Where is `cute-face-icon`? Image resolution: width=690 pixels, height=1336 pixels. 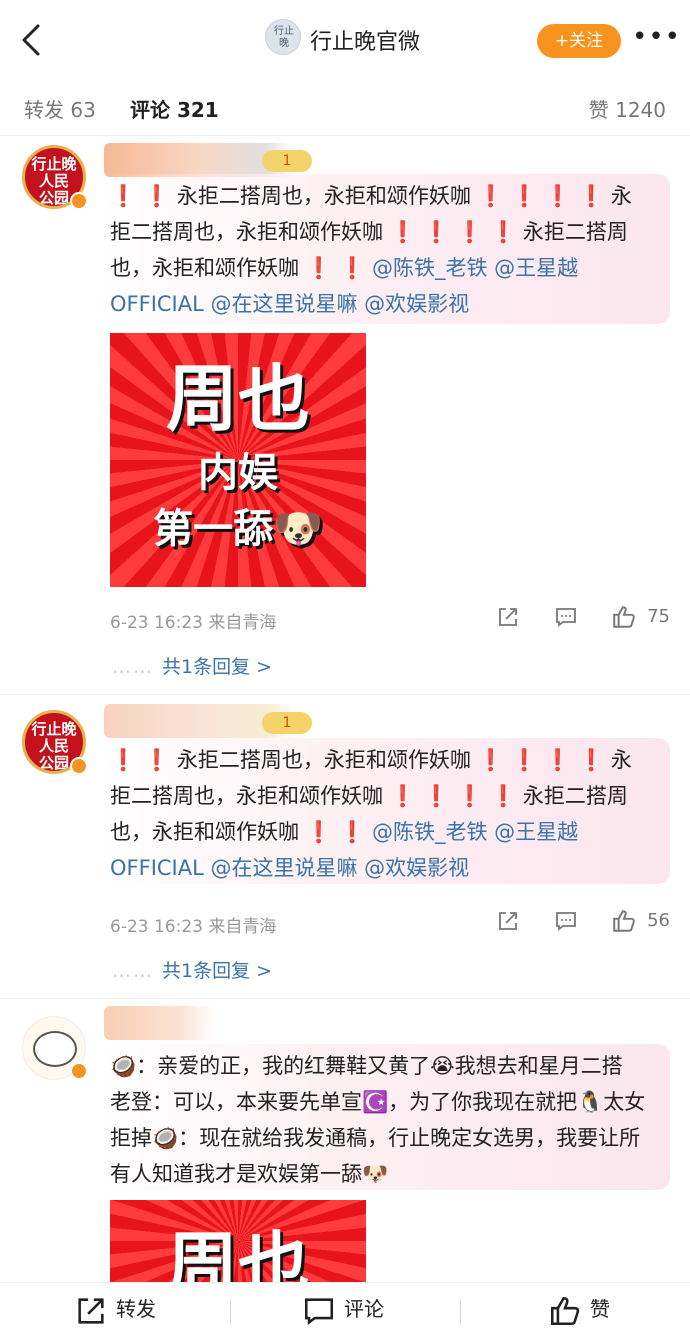 cute-face-icon is located at coordinates (55, 1049).